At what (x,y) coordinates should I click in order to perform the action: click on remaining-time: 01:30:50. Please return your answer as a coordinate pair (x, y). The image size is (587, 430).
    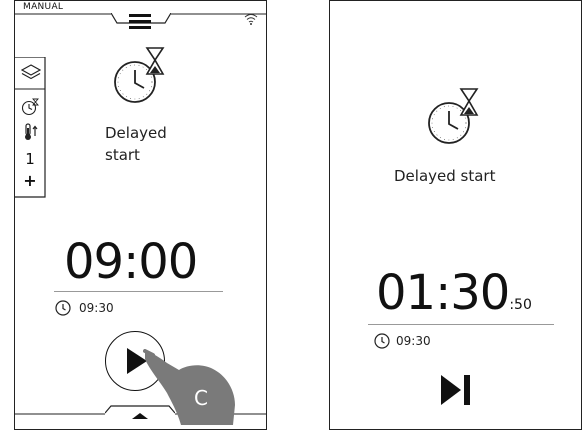
    Looking at the image, I should click on (454, 293).